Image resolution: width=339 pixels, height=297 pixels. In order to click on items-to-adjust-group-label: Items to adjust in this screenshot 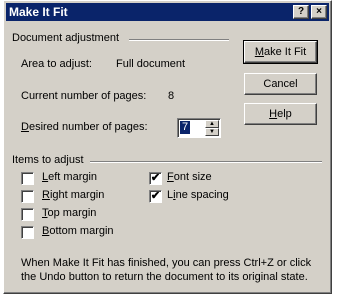, I will do `click(48, 160)`.